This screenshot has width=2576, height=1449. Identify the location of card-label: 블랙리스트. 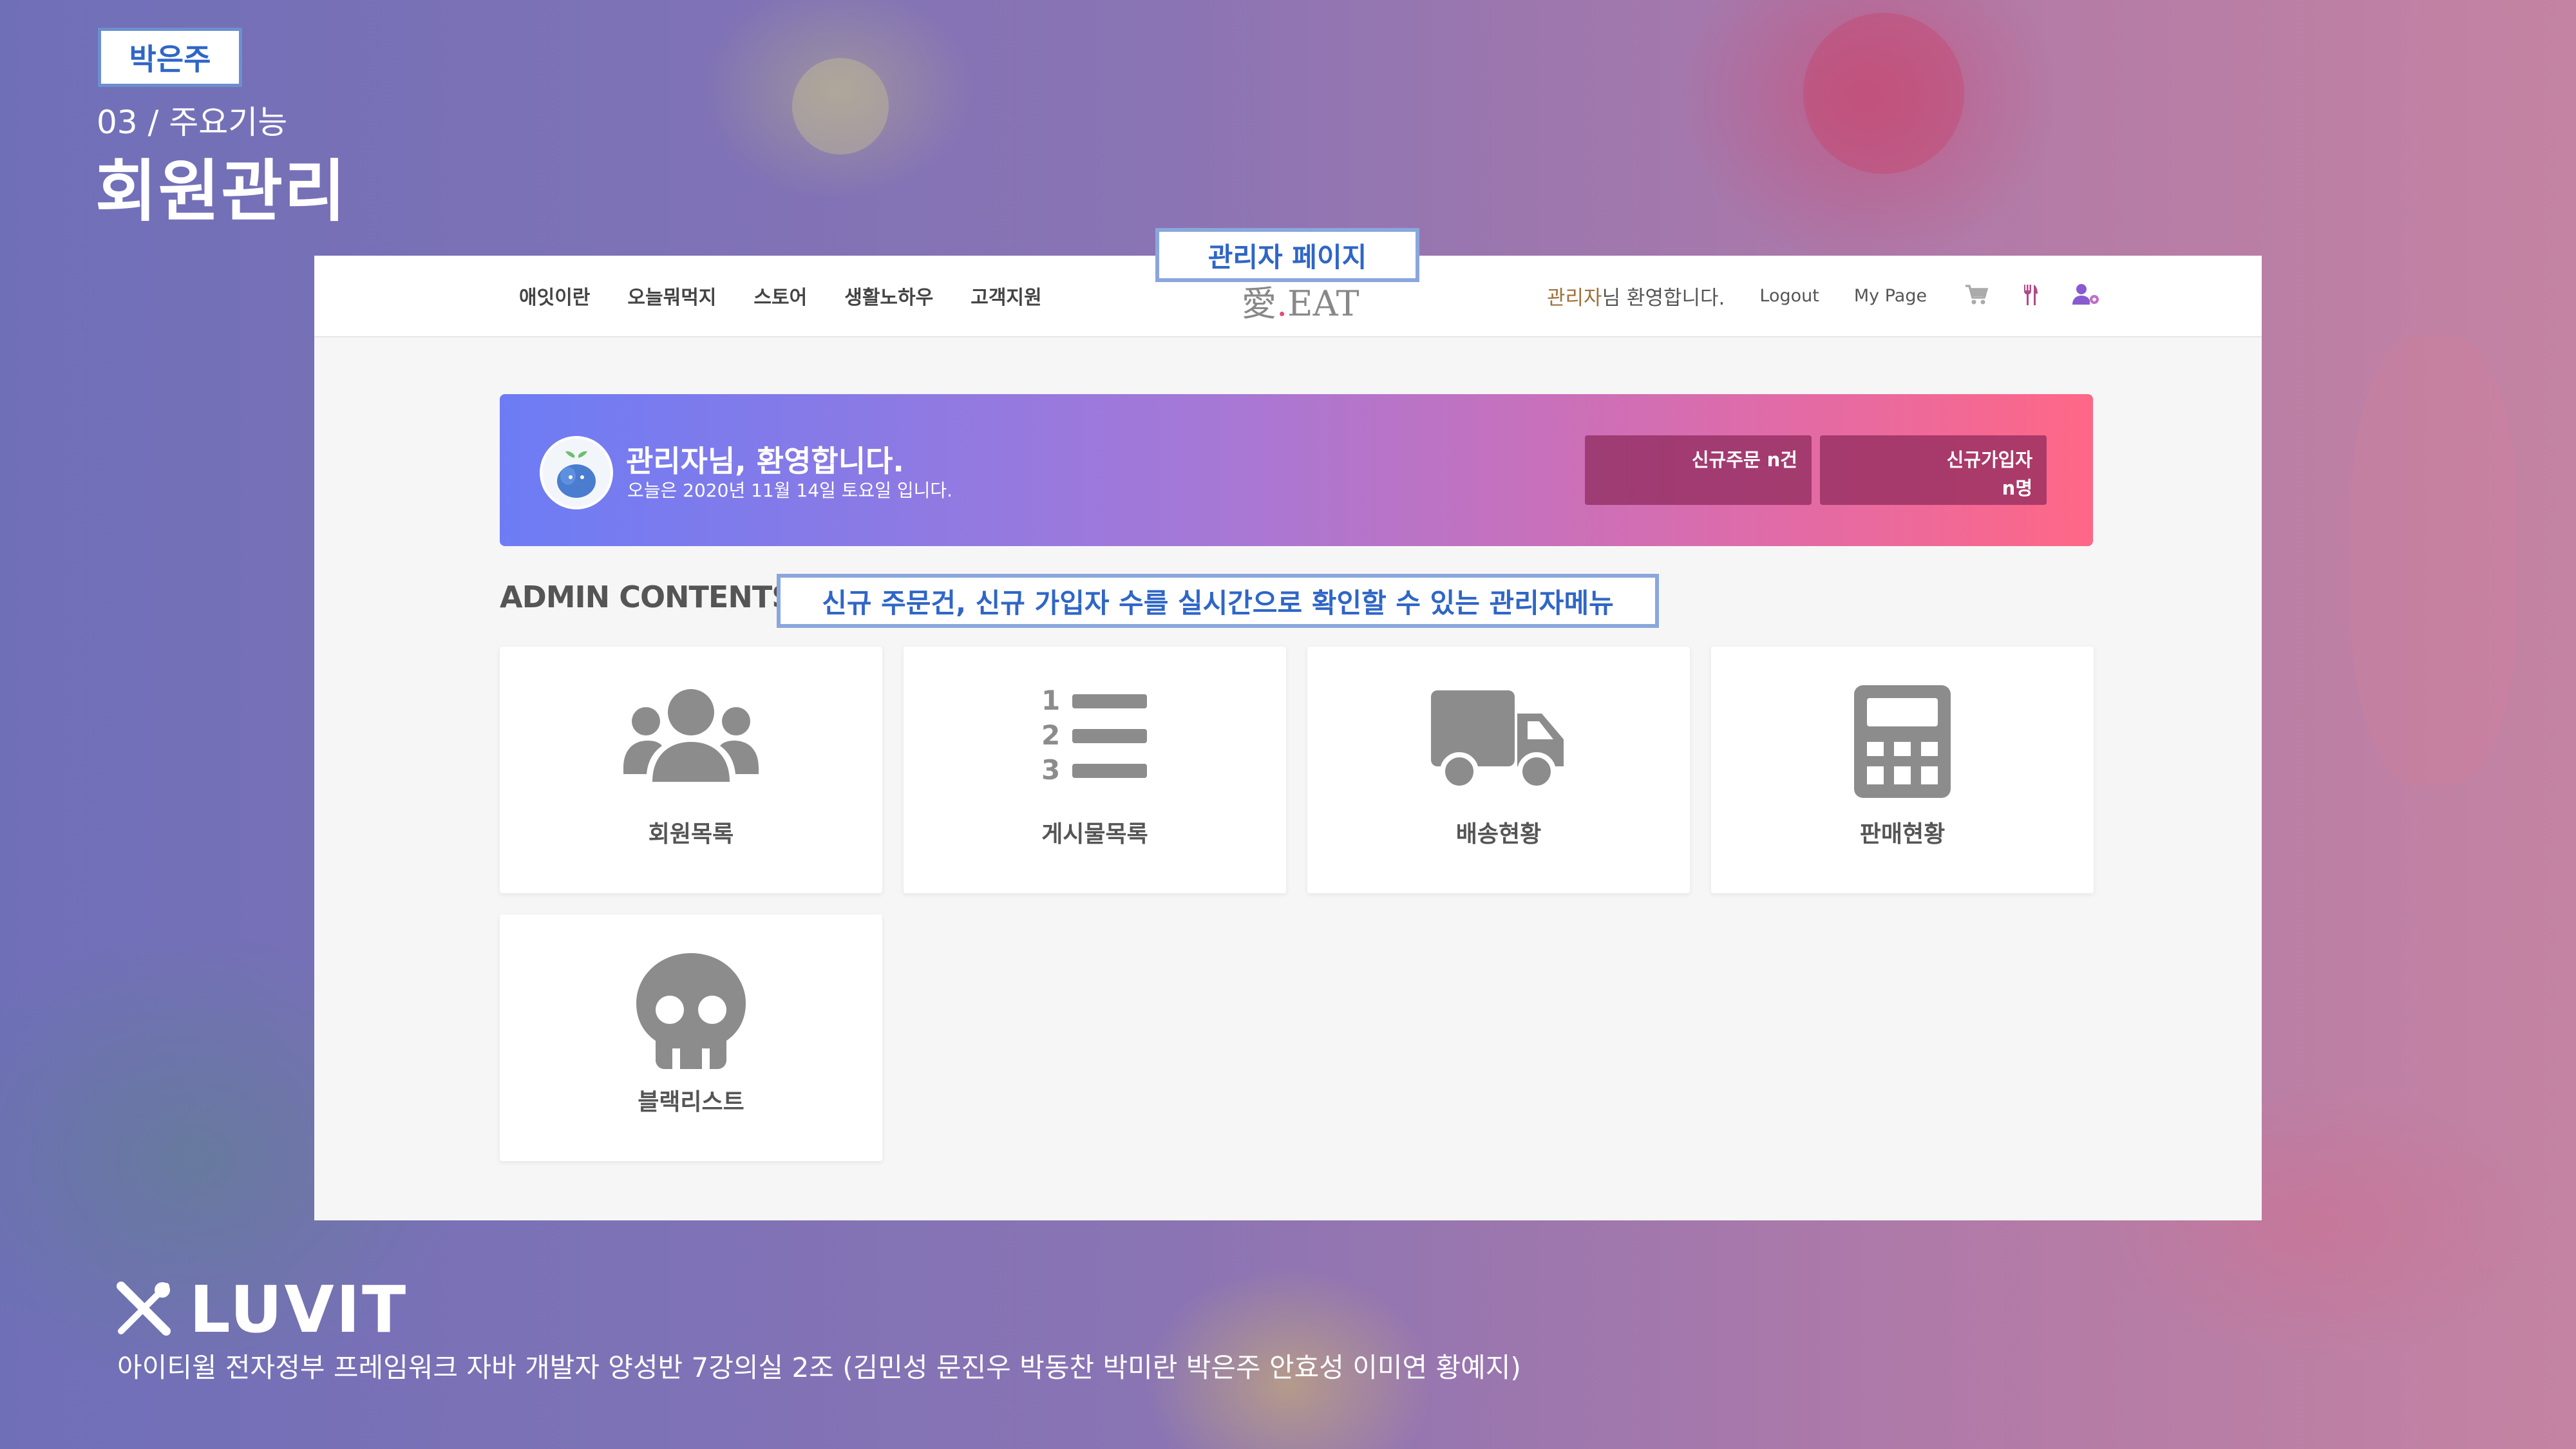
(691, 1102).